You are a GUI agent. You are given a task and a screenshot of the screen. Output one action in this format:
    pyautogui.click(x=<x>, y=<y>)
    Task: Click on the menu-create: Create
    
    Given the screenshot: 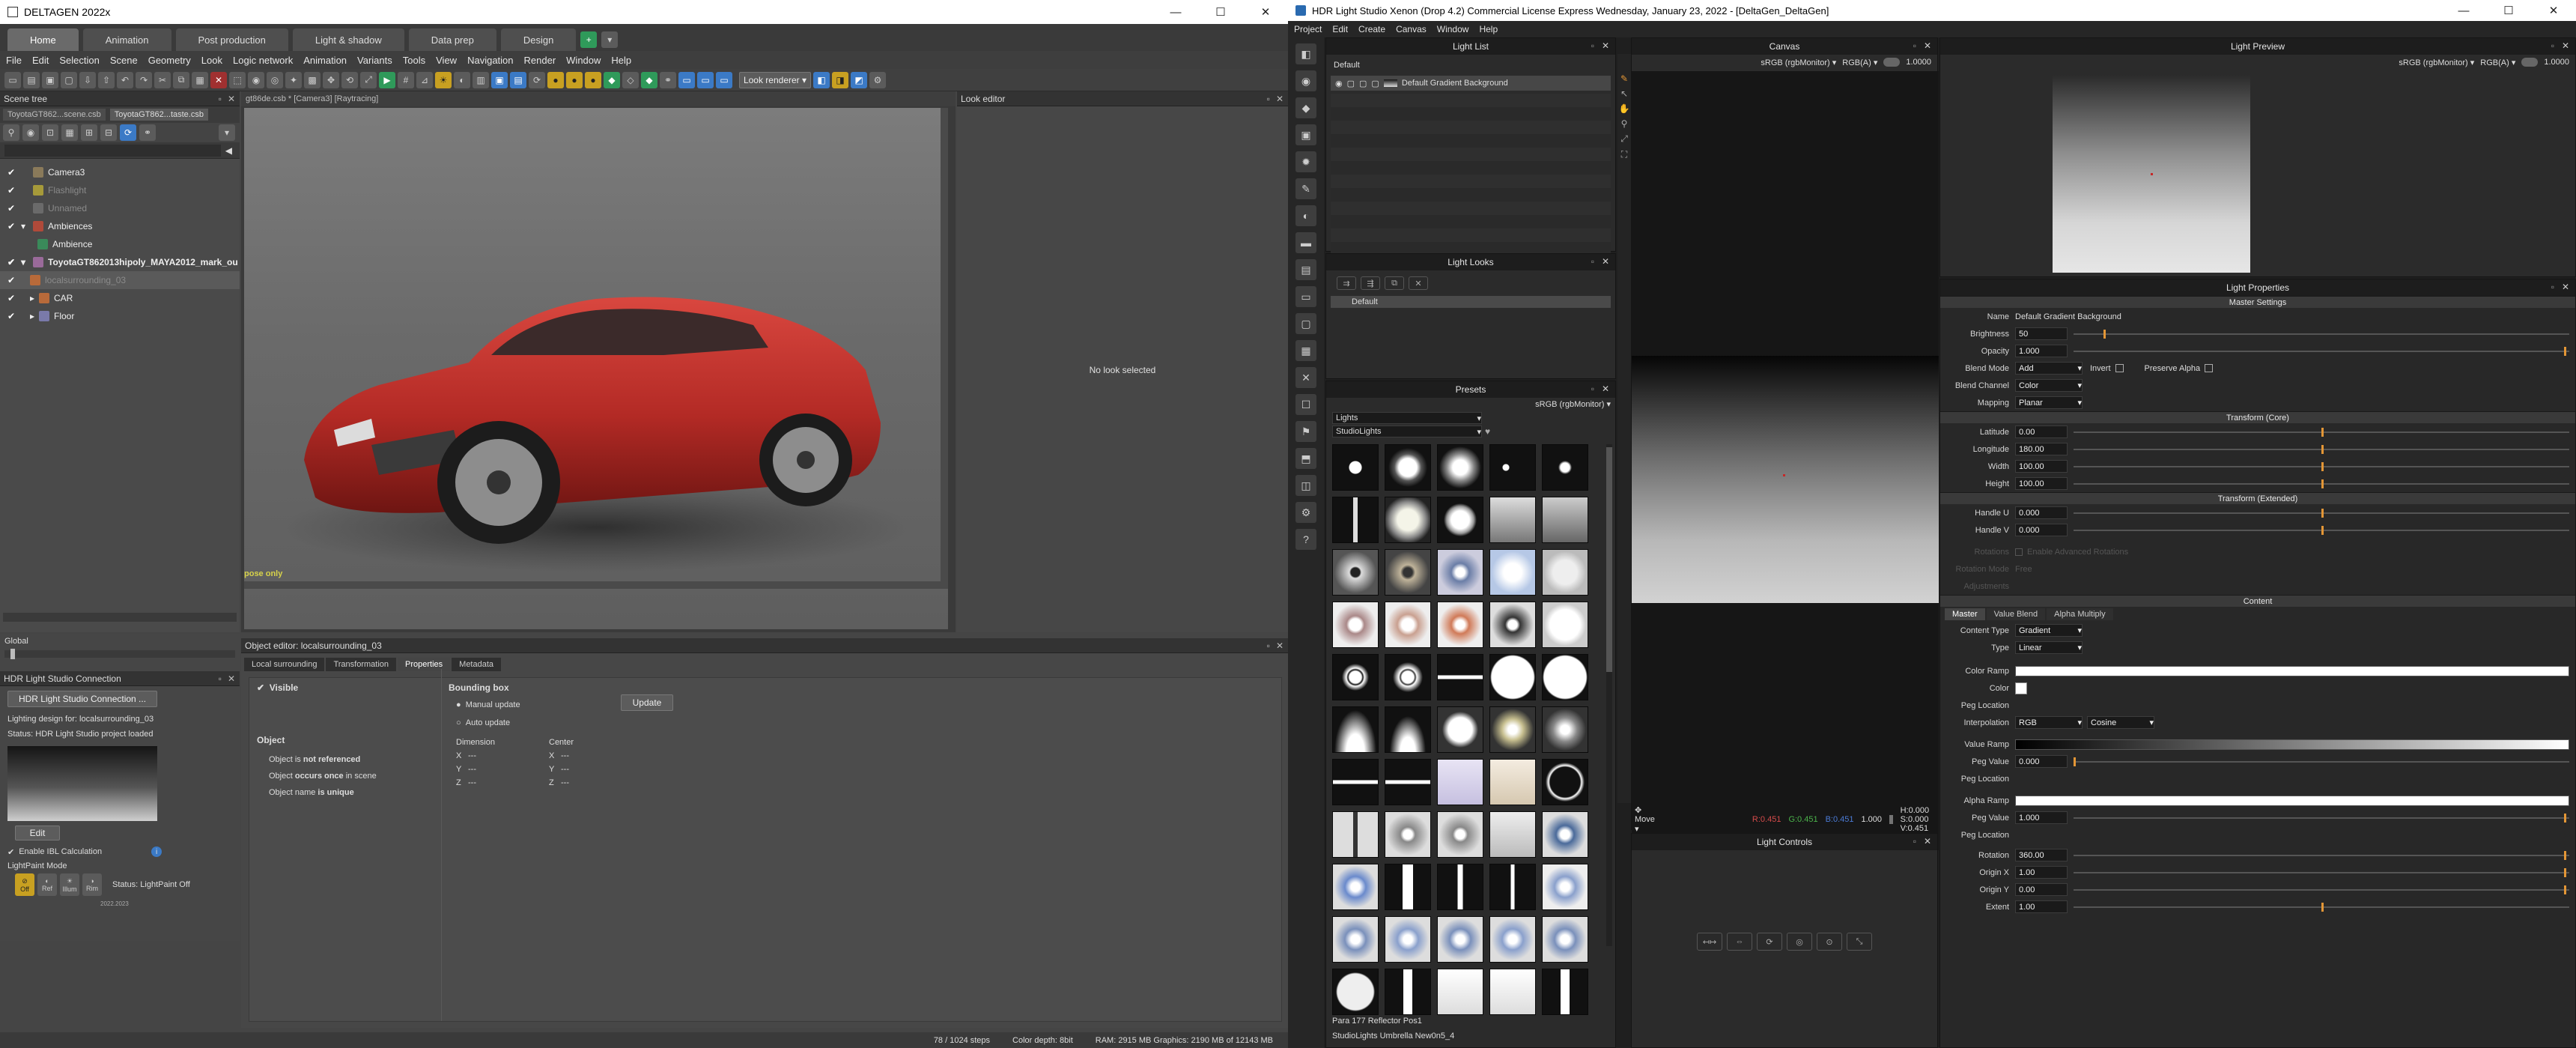 What is the action you would take?
    pyautogui.click(x=1371, y=29)
    